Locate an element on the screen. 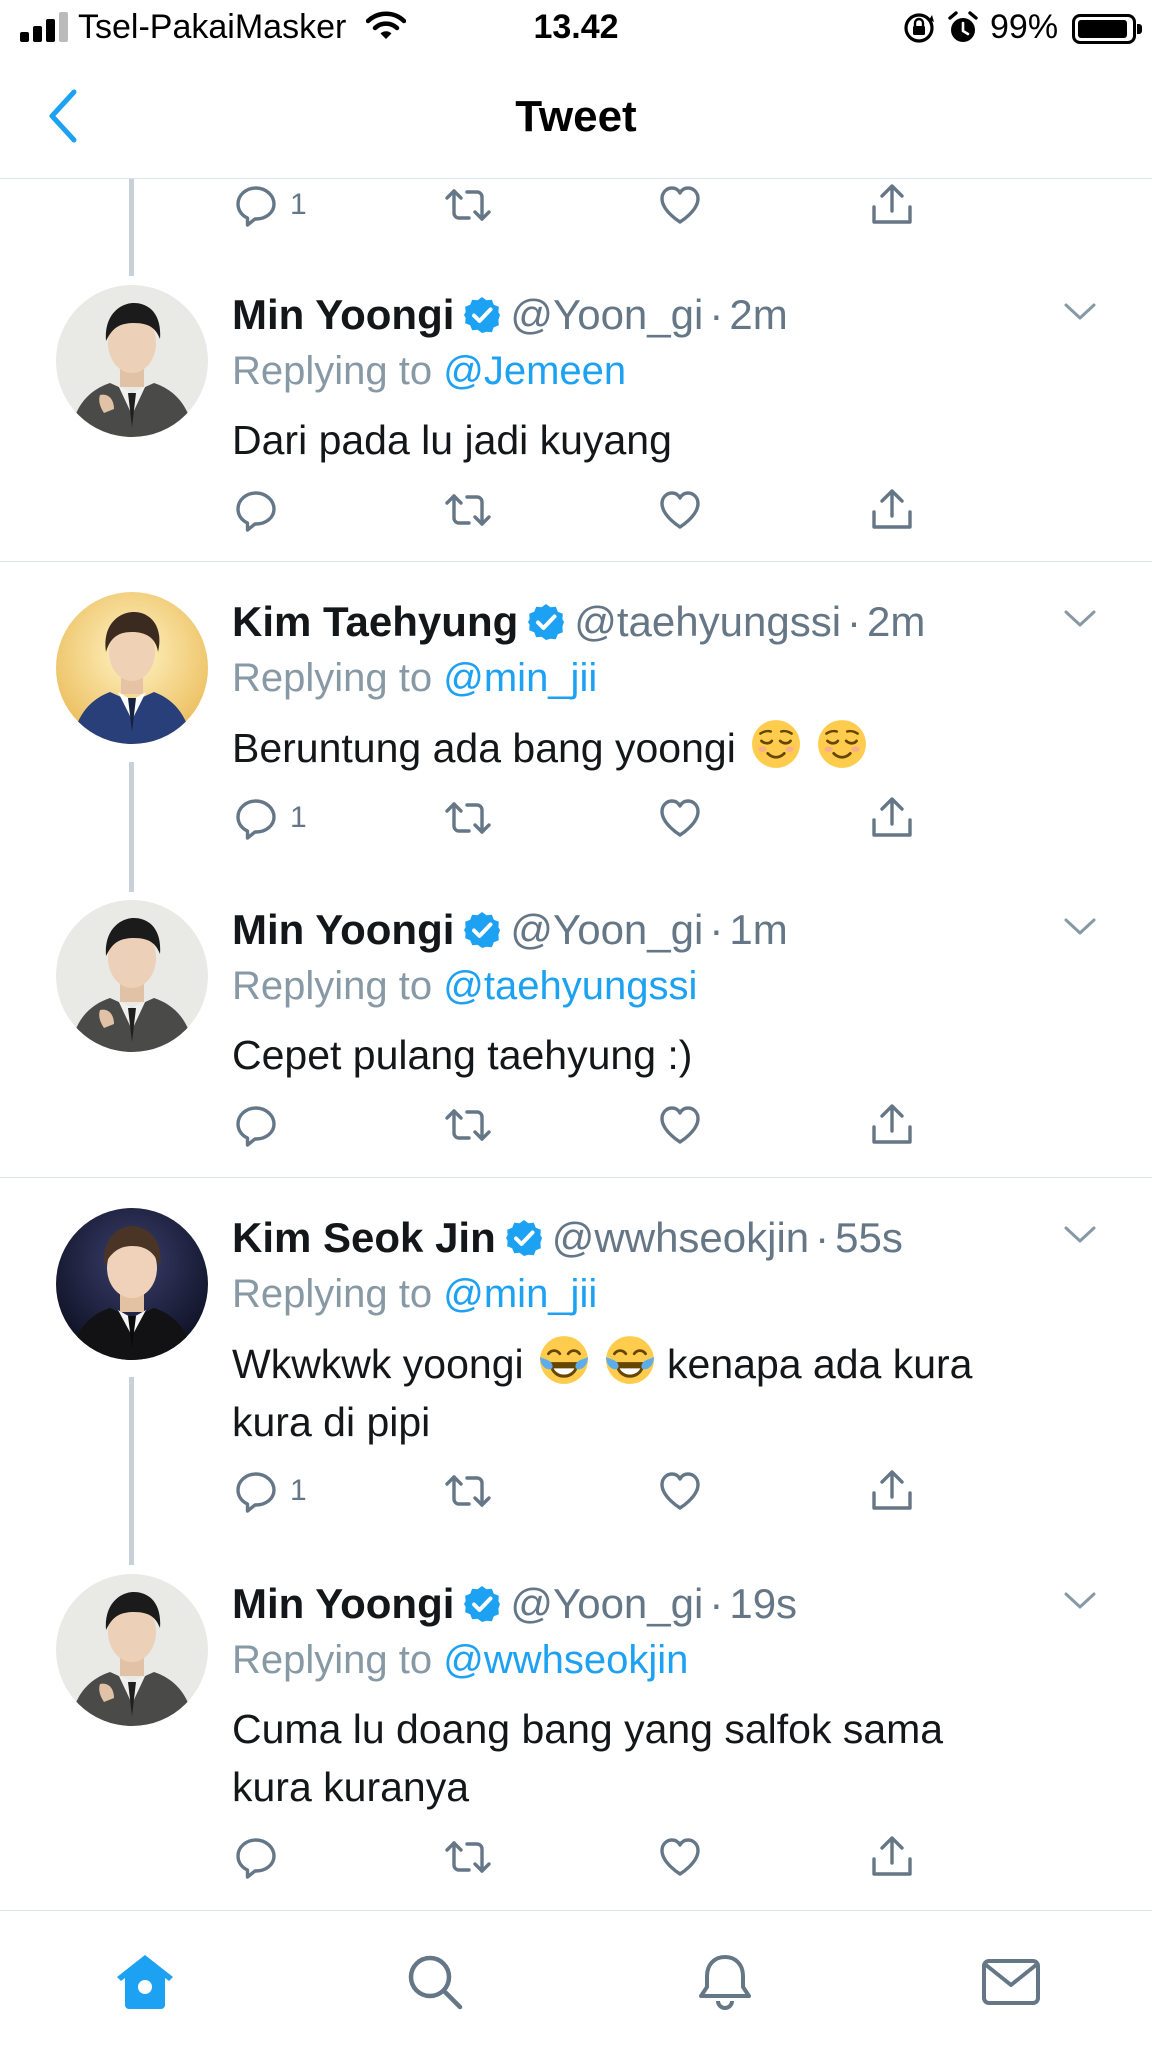  tab-search is located at coordinates (435, 1982).